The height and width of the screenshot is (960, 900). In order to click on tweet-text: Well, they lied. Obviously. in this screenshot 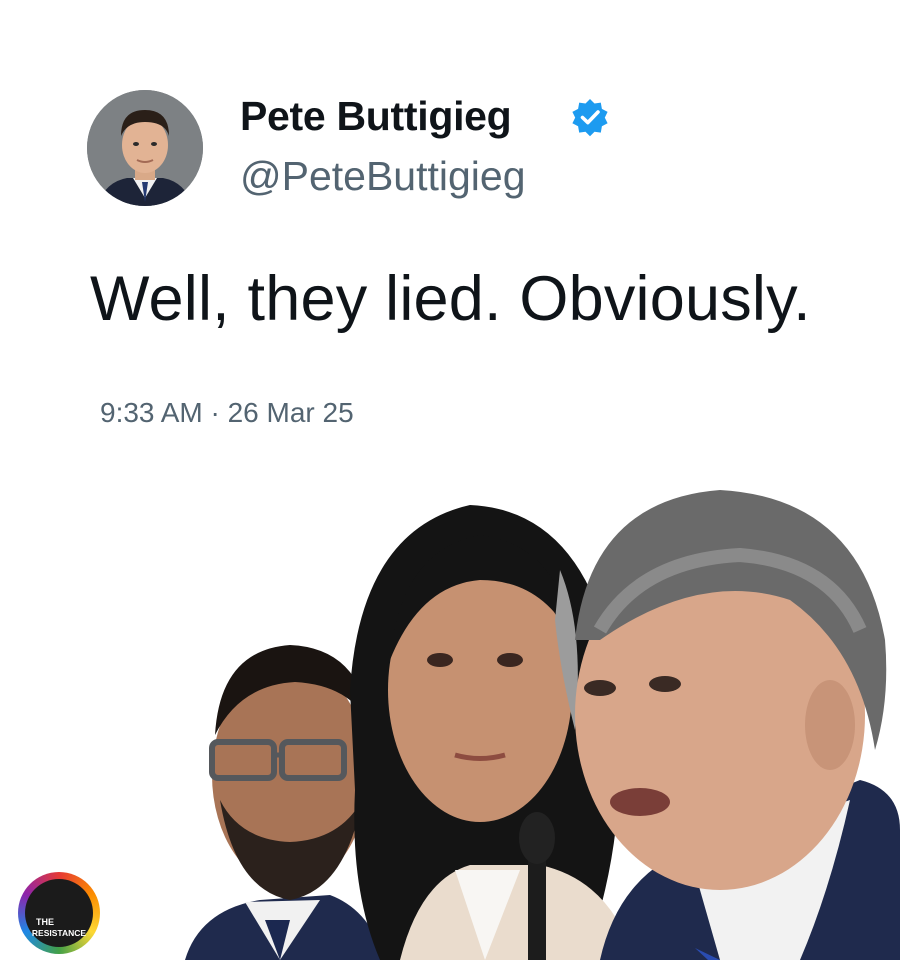, I will do `click(450, 299)`.